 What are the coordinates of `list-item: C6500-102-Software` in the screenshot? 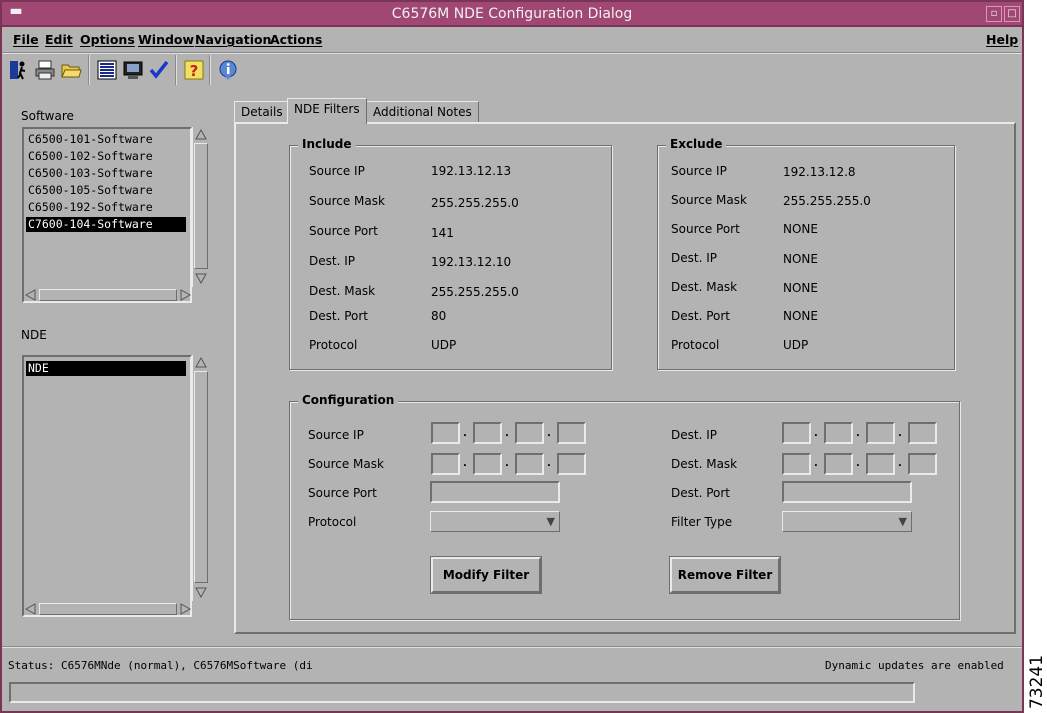 It's located at (106, 156).